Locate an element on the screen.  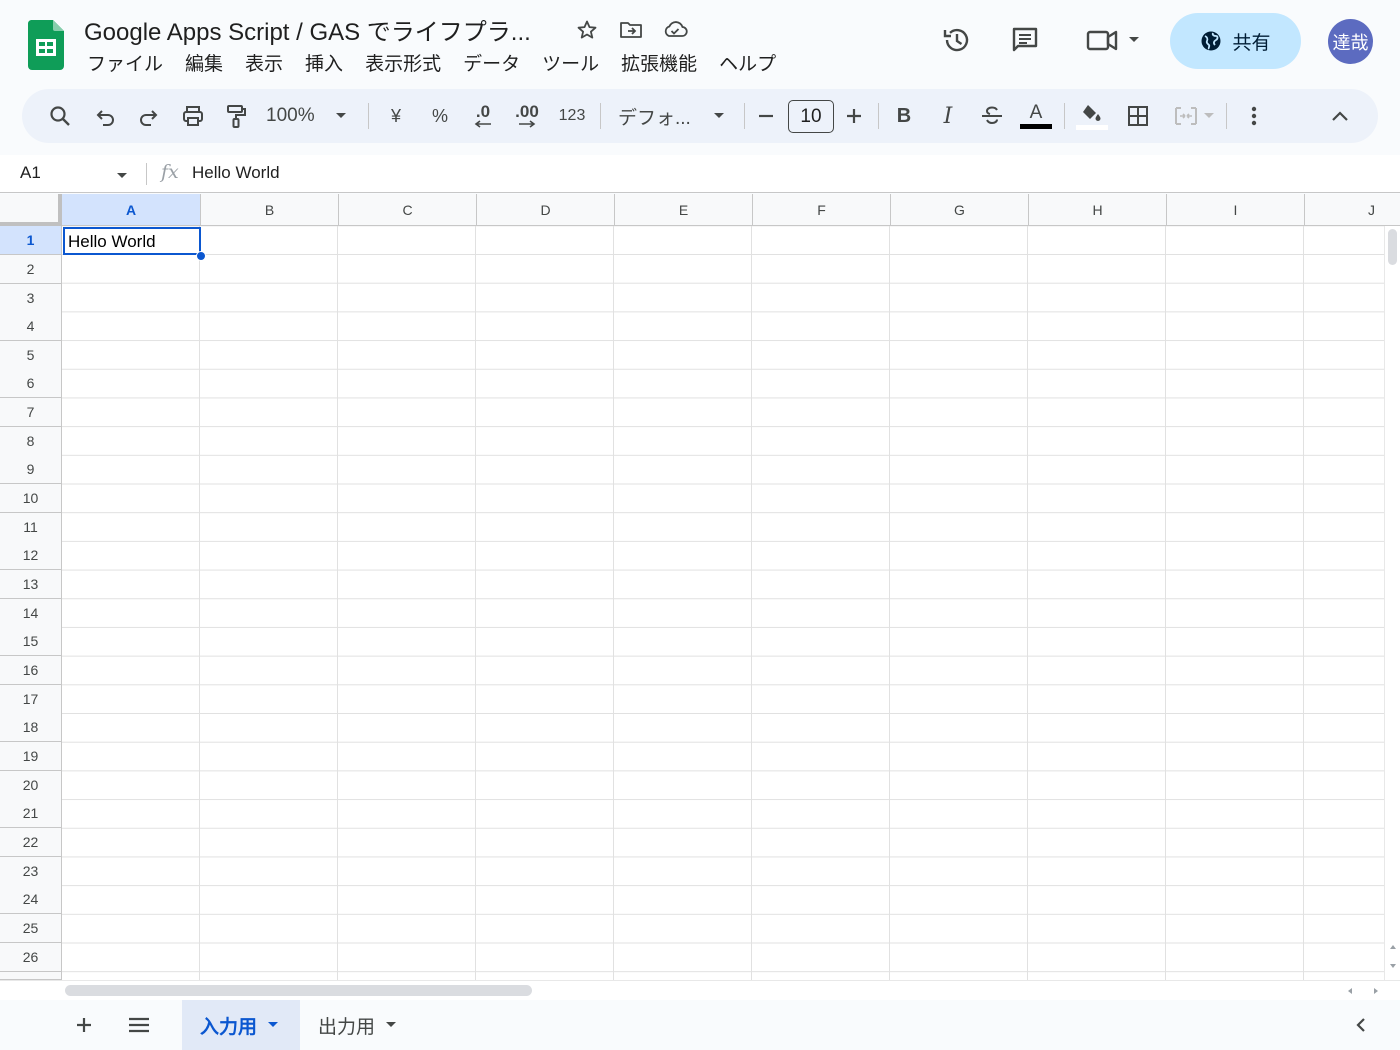
vertical-scroll-thumb is located at coordinates (1392, 247).